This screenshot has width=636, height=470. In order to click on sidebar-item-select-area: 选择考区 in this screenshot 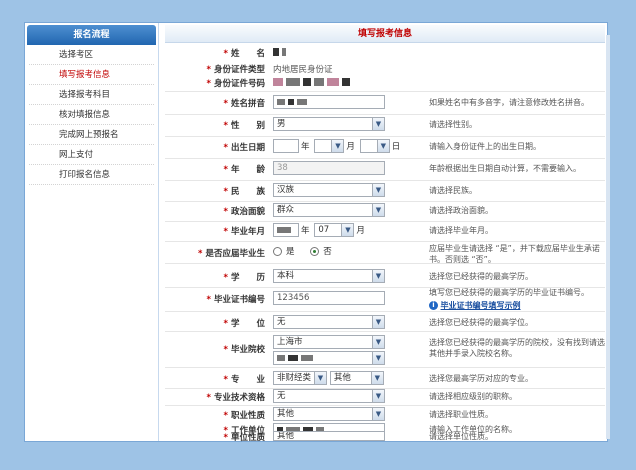, I will do `click(91, 55)`.